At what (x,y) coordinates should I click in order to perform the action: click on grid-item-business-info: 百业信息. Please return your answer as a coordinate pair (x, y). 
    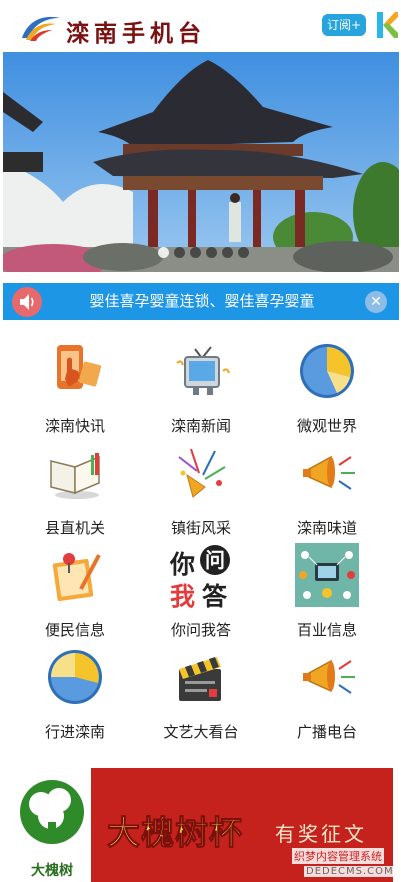
    Looking at the image, I should click on (327, 590).